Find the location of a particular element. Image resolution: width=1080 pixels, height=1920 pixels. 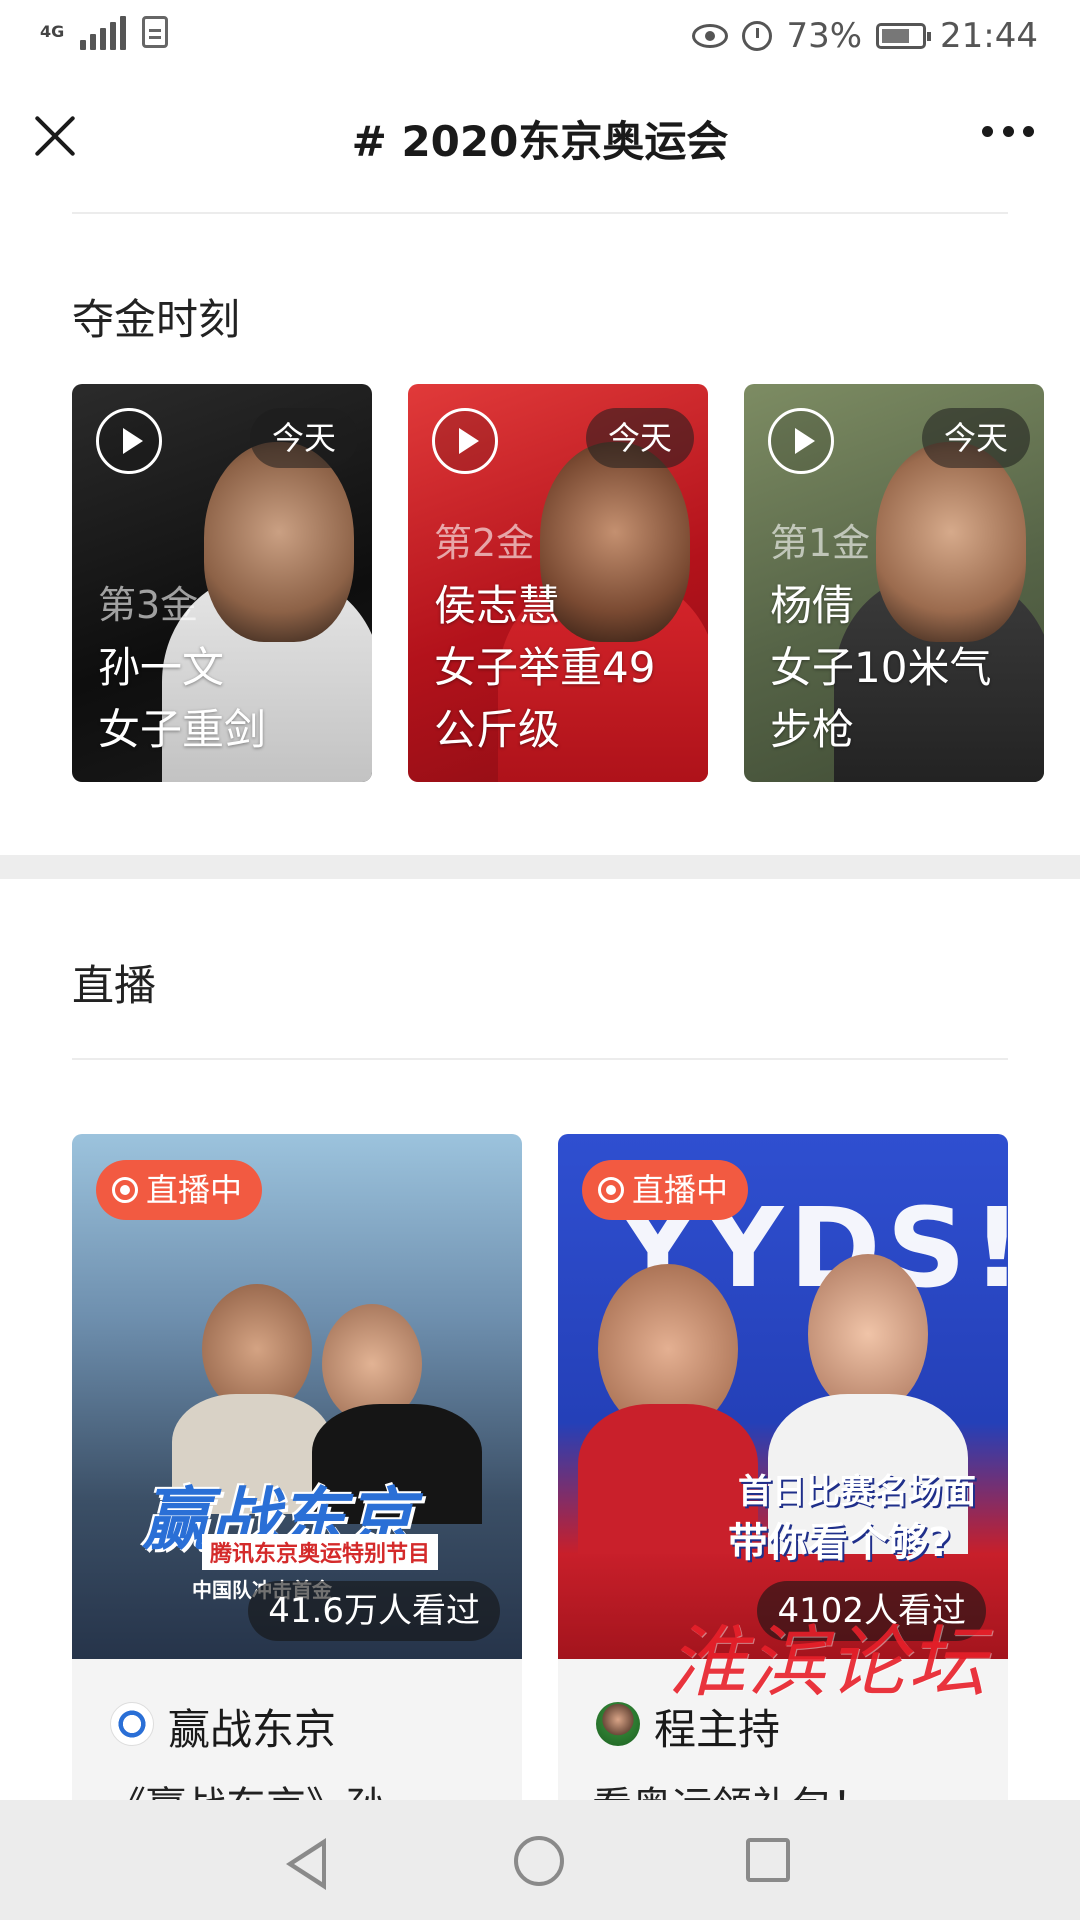

event-name: 女子10米气 is located at coordinates (881, 667).